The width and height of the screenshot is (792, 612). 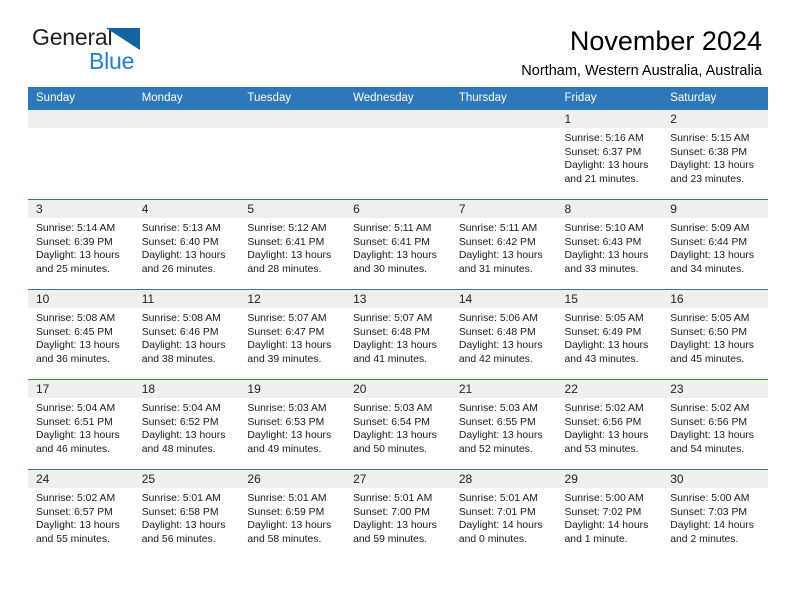 I want to click on daylight-text: Daylight: 14 hours and 2 minutes., so click(x=712, y=532).